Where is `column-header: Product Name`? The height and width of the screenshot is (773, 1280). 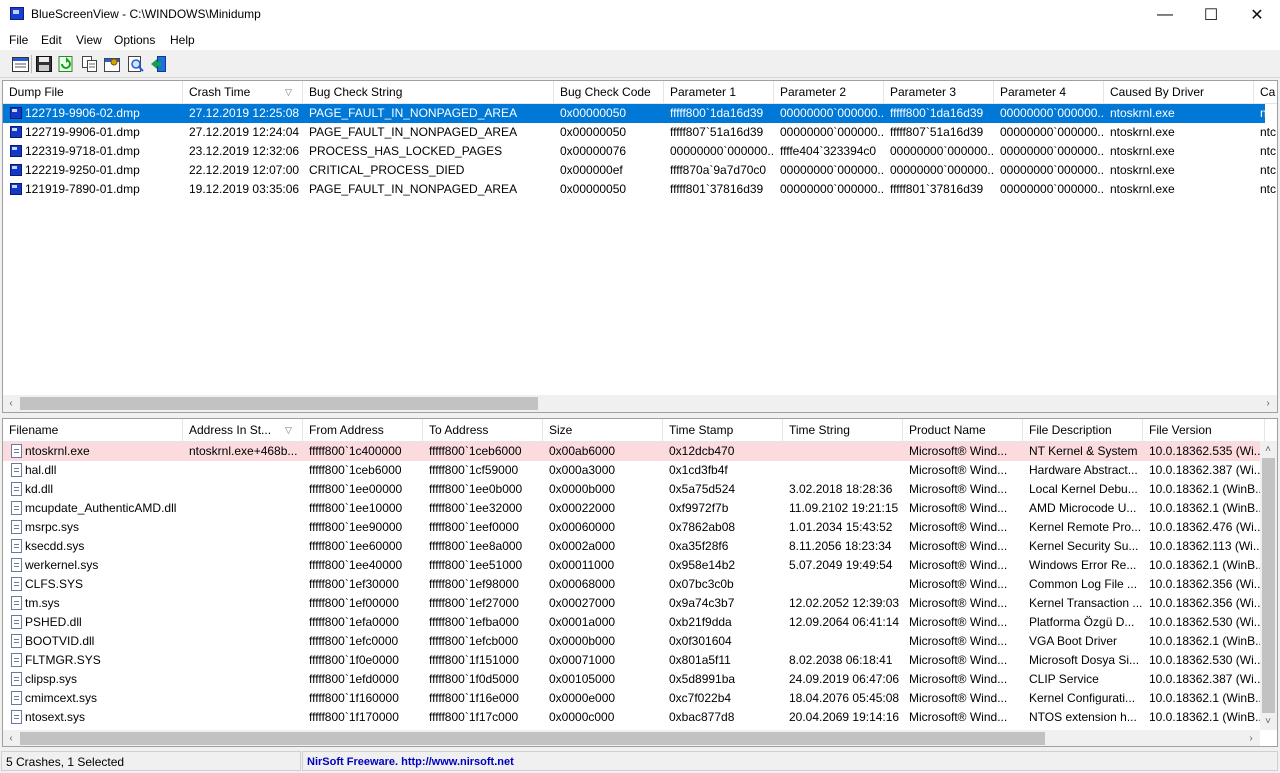 column-header: Product Name is located at coordinates (963, 430).